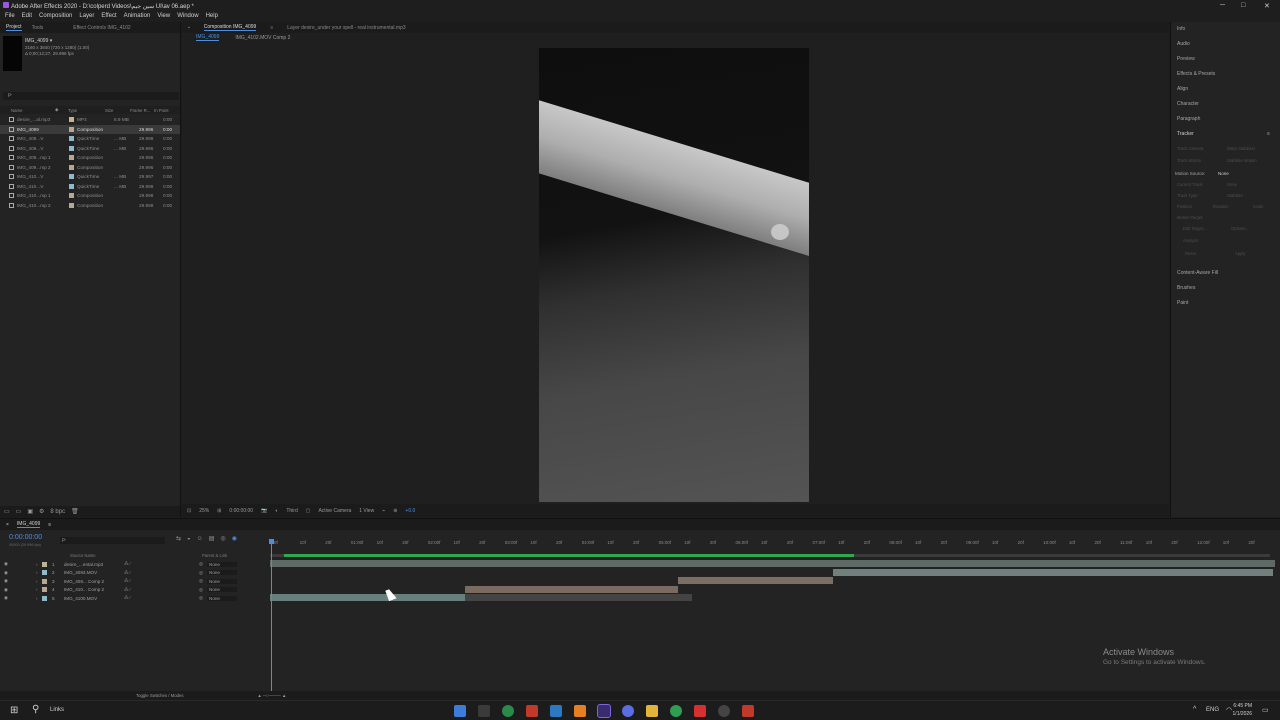  Describe the element at coordinates (1186, 59) in the screenshot. I see `panel-preview: Preview` at that location.